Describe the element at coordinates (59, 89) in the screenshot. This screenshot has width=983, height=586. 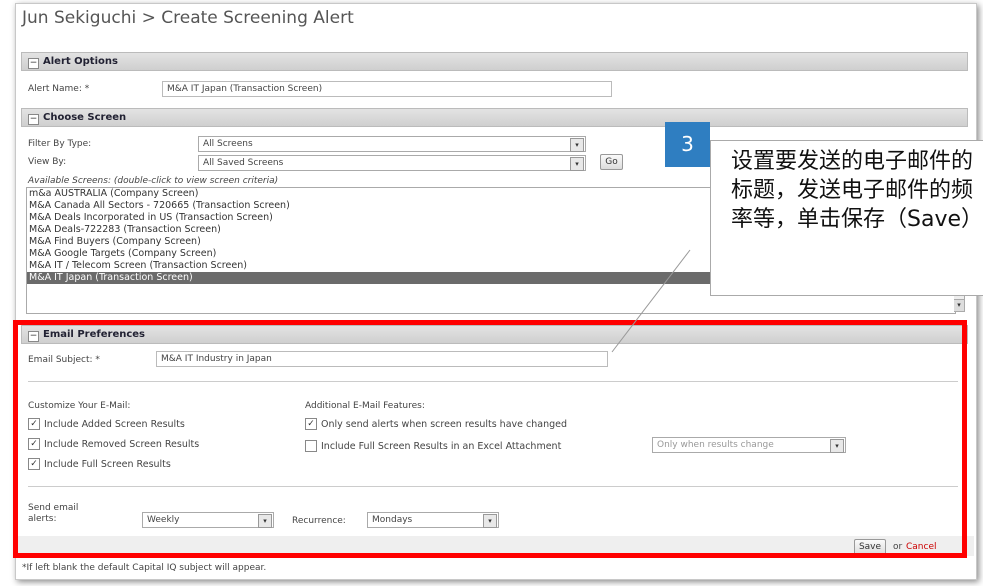
I see `alert-name-label: Alert Name: *` at that location.